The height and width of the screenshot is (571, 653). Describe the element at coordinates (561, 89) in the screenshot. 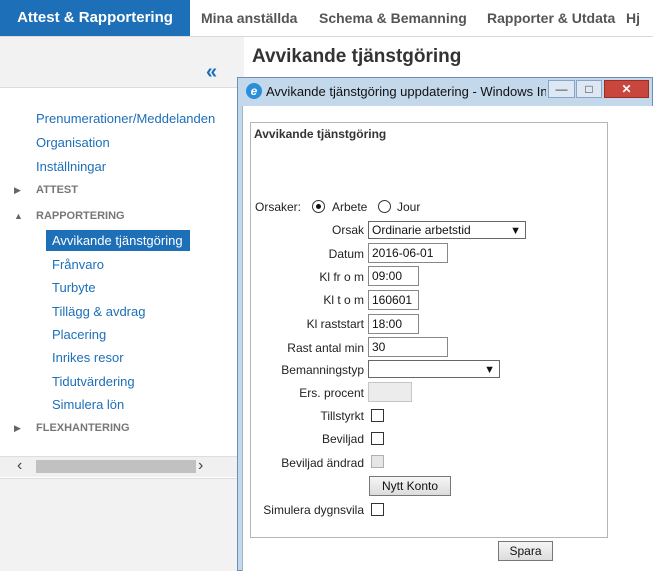

I see `minimize-button: —` at that location.